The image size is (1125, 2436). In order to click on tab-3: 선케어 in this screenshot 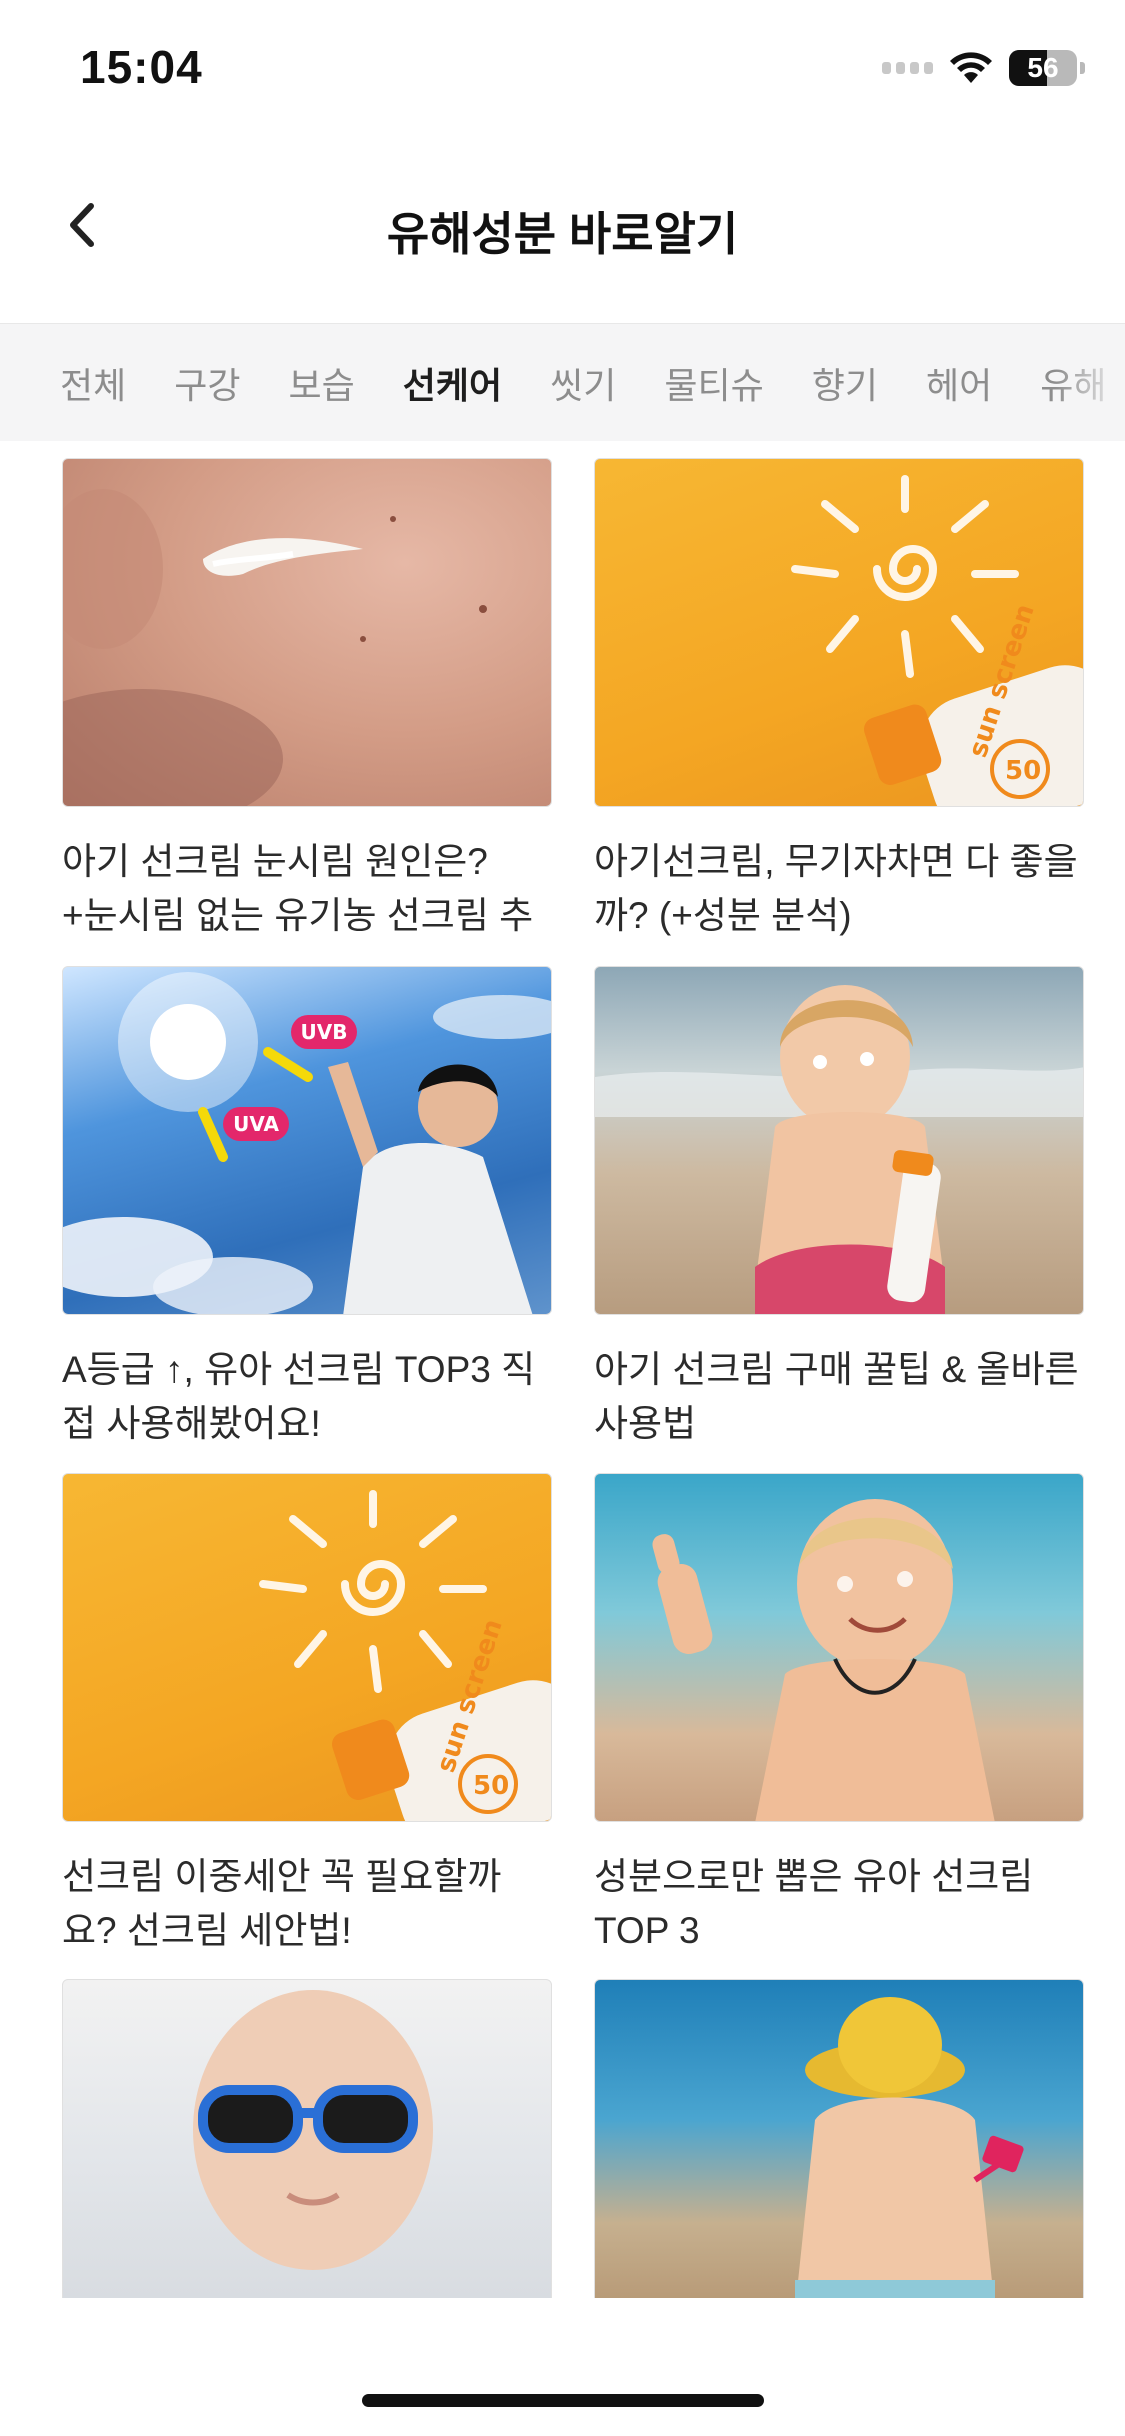, I will do `click(452, 383)`.